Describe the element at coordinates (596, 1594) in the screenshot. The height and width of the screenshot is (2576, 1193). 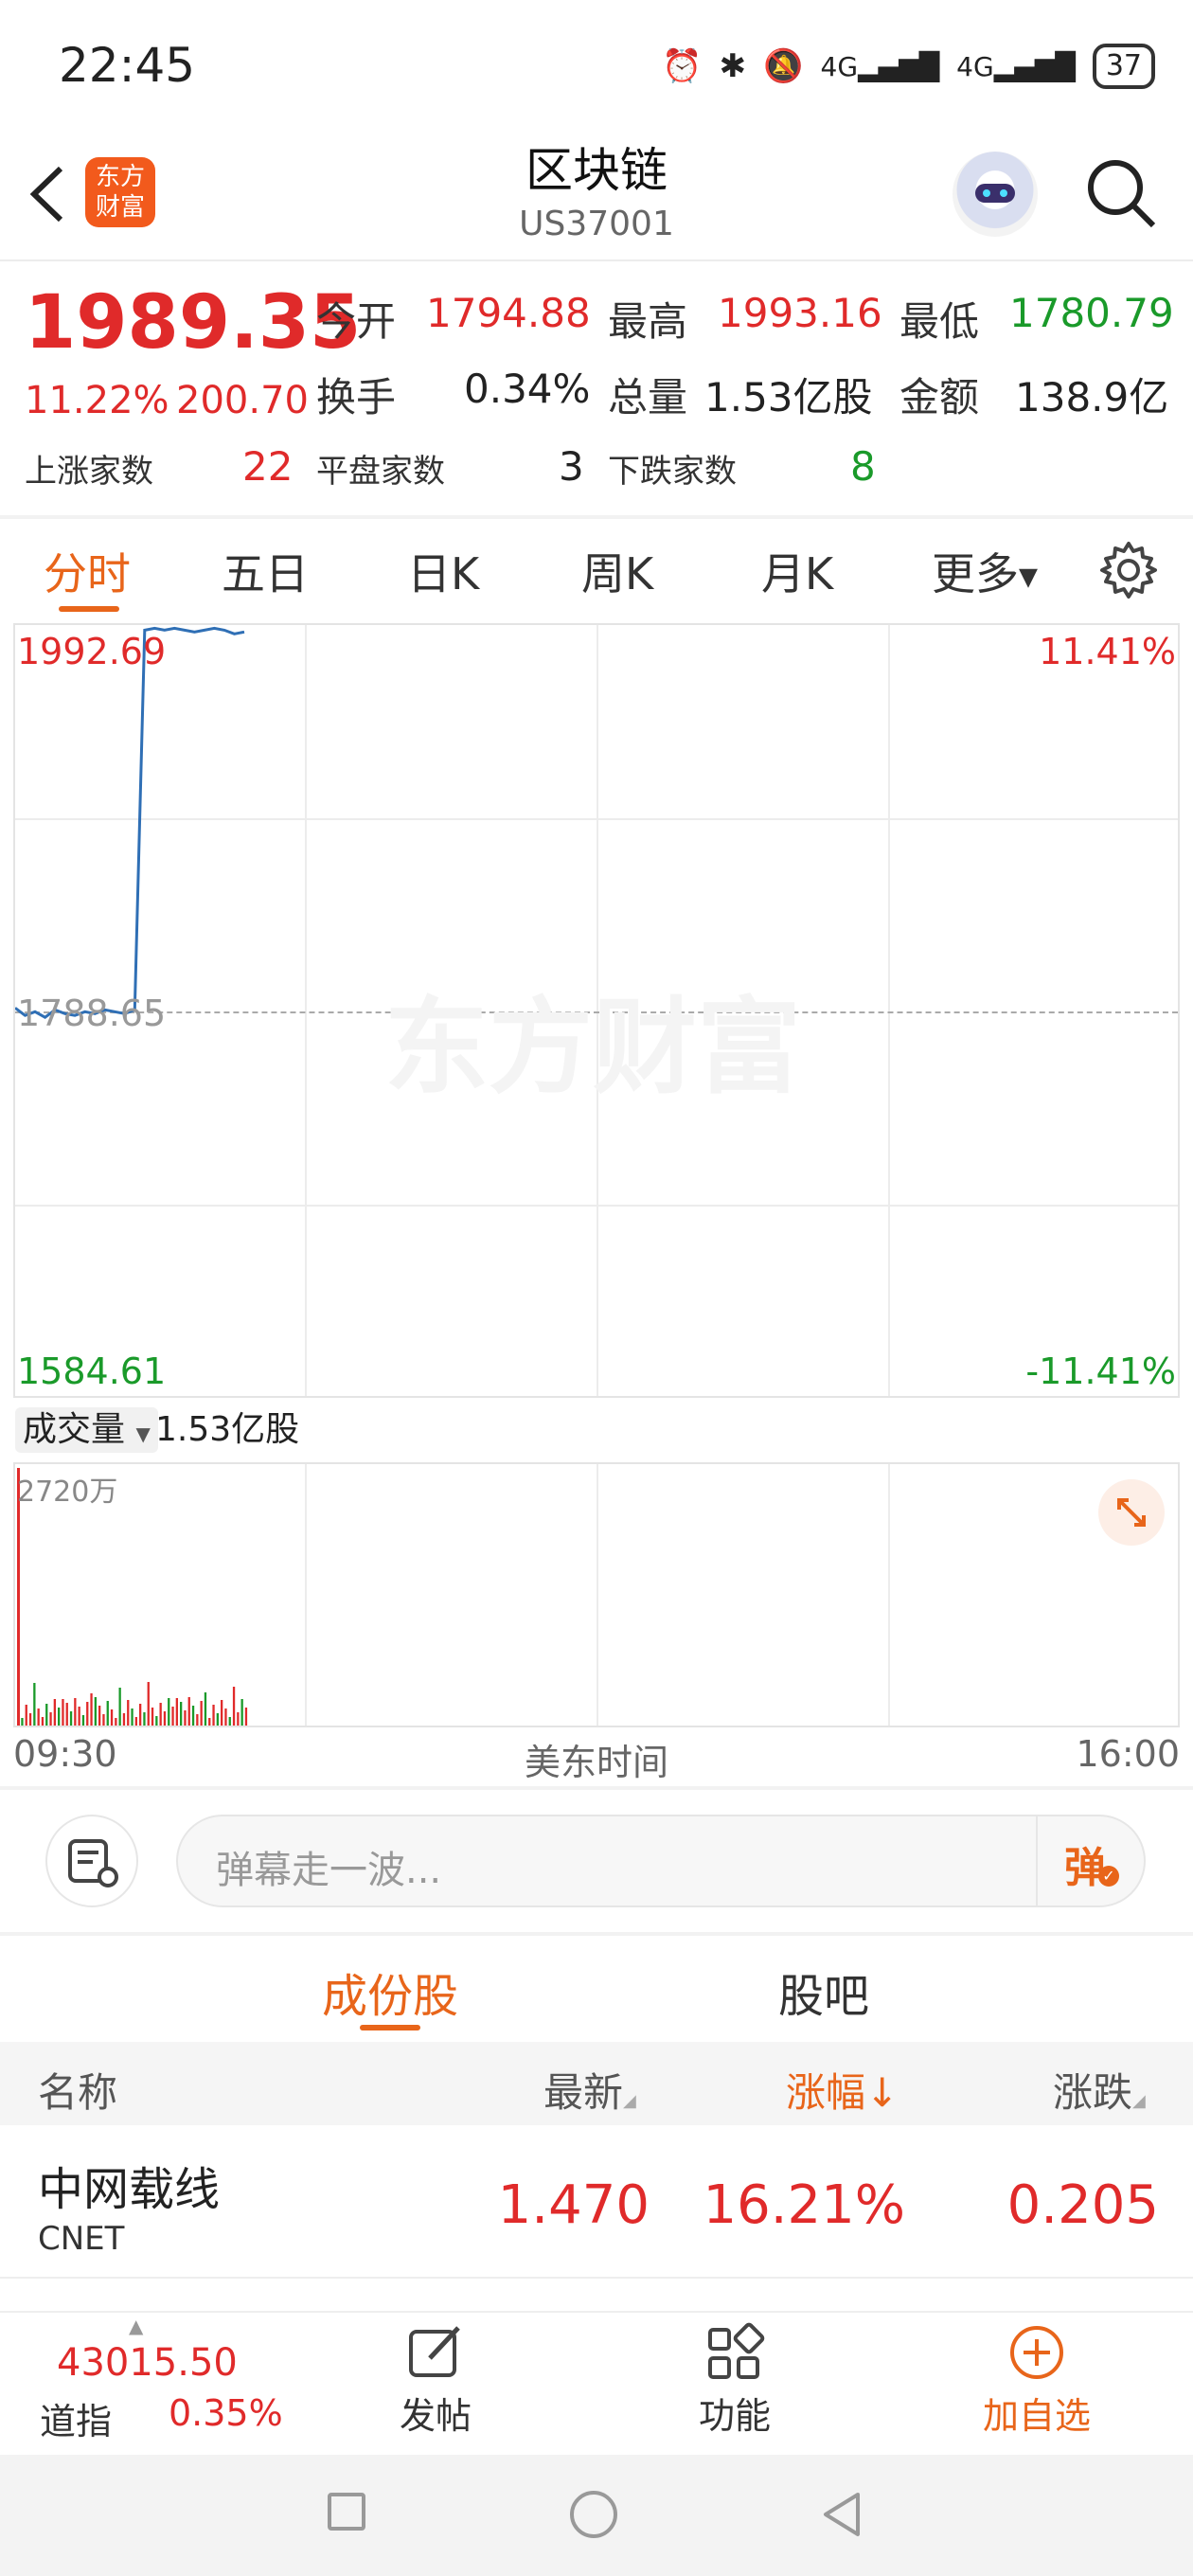
I see `volume-chart: 2720万` at that location.